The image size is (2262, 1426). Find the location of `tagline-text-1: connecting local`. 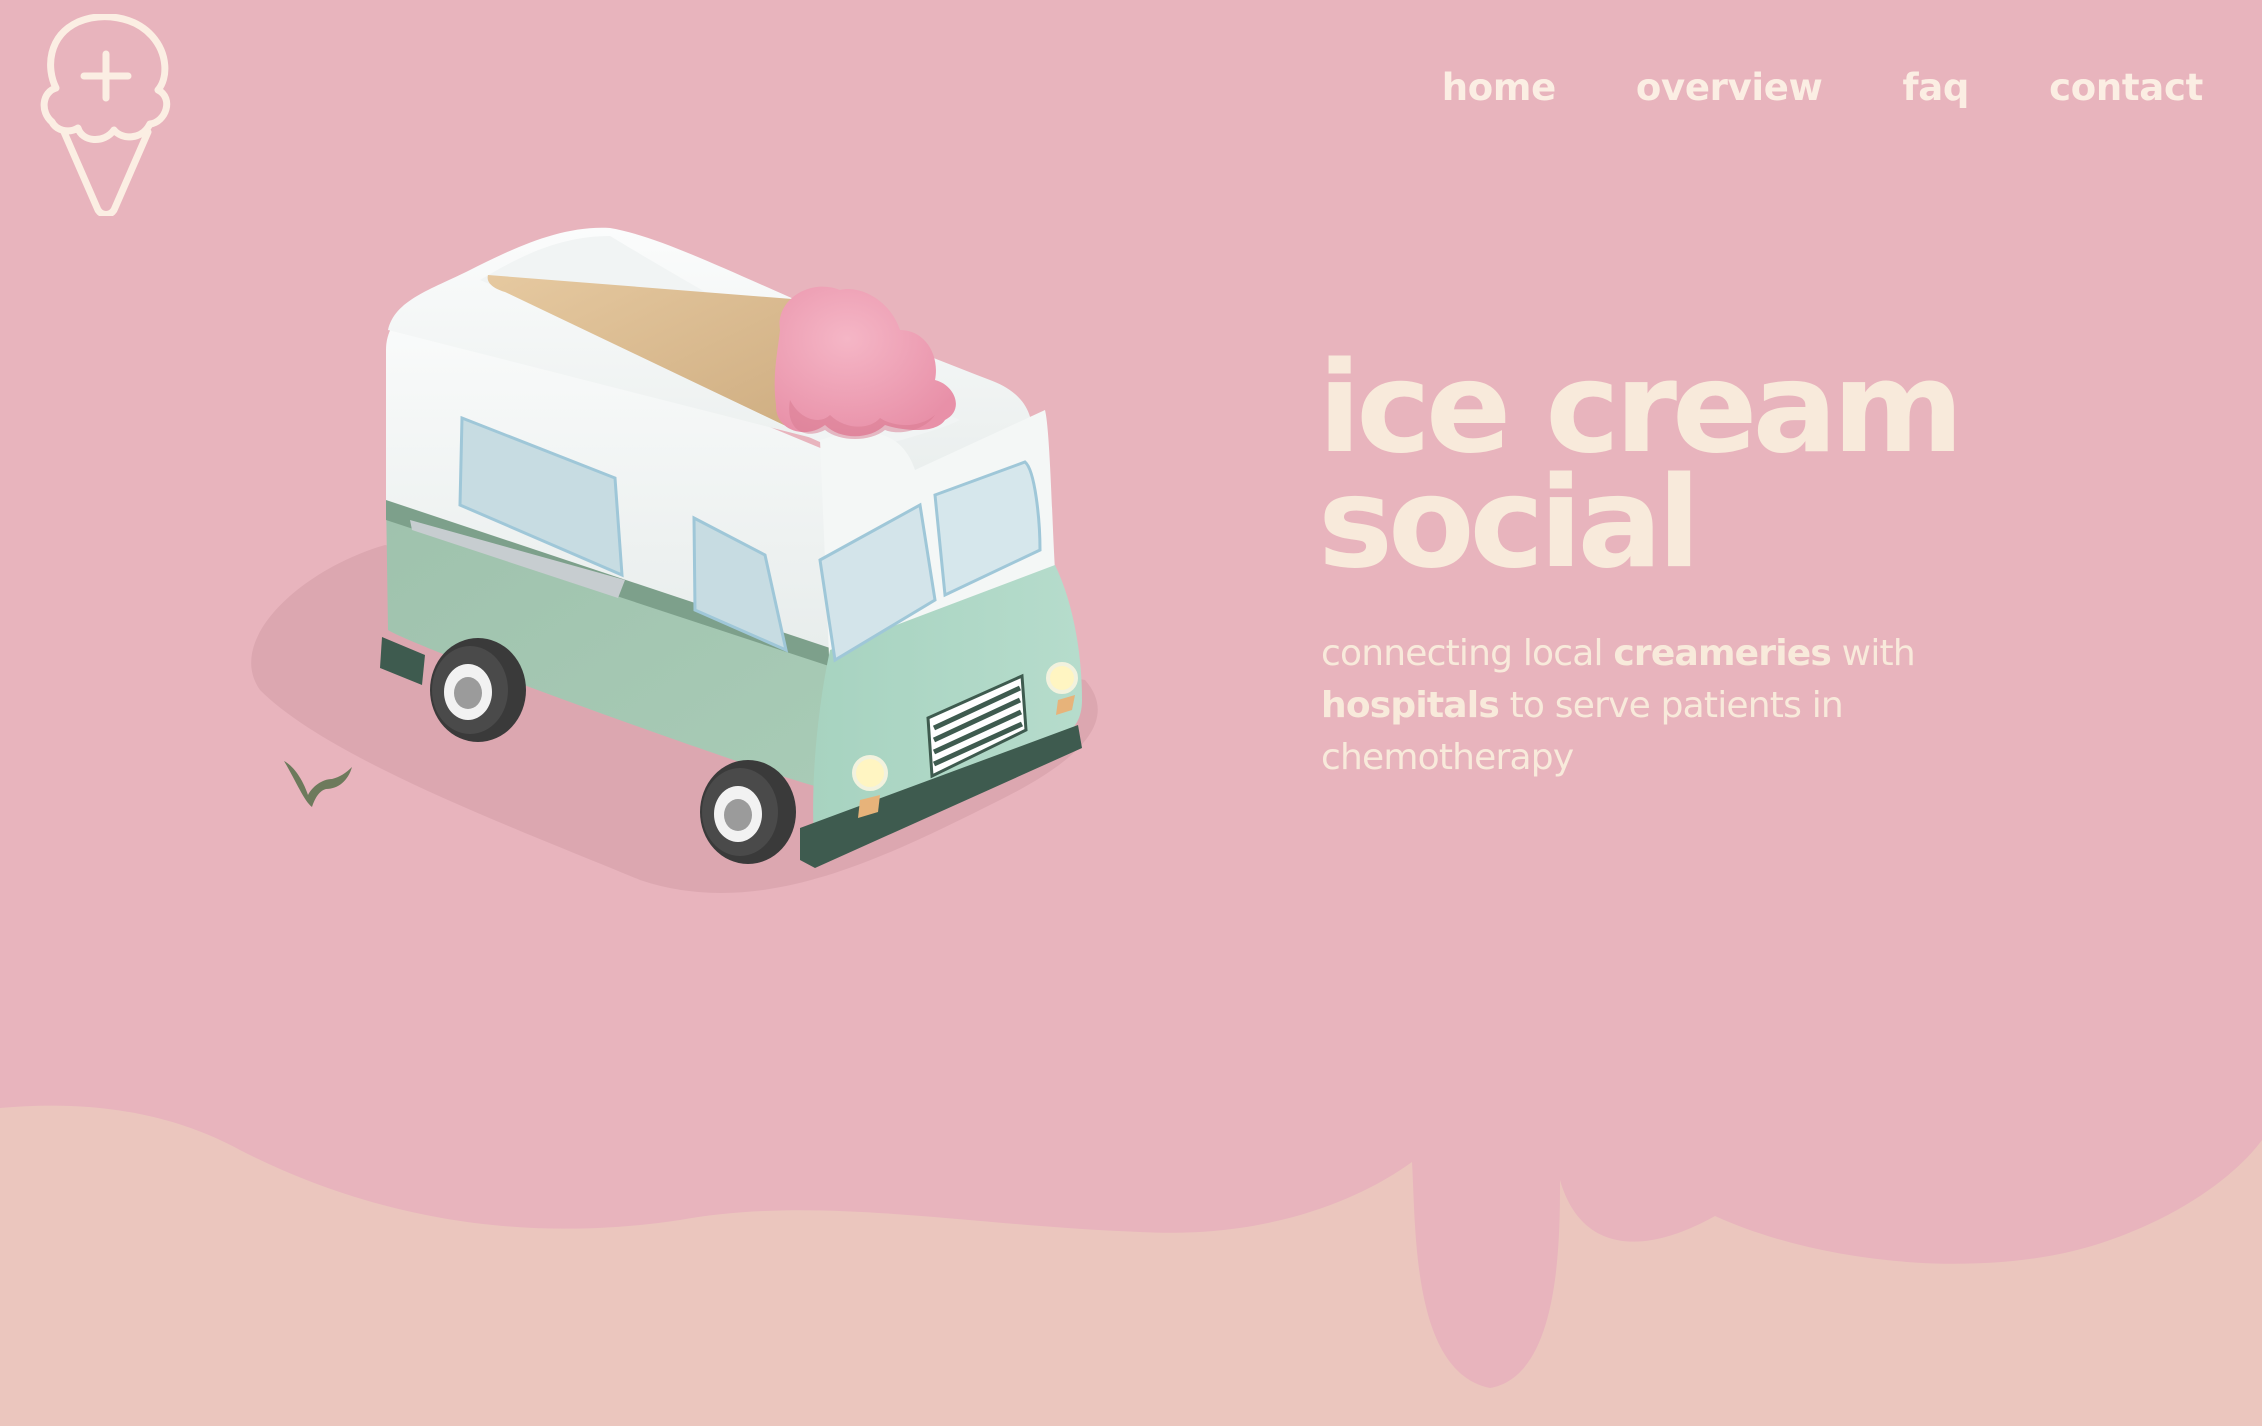

tagline-text-1: connecting local is located at coordinates (1467, 653).